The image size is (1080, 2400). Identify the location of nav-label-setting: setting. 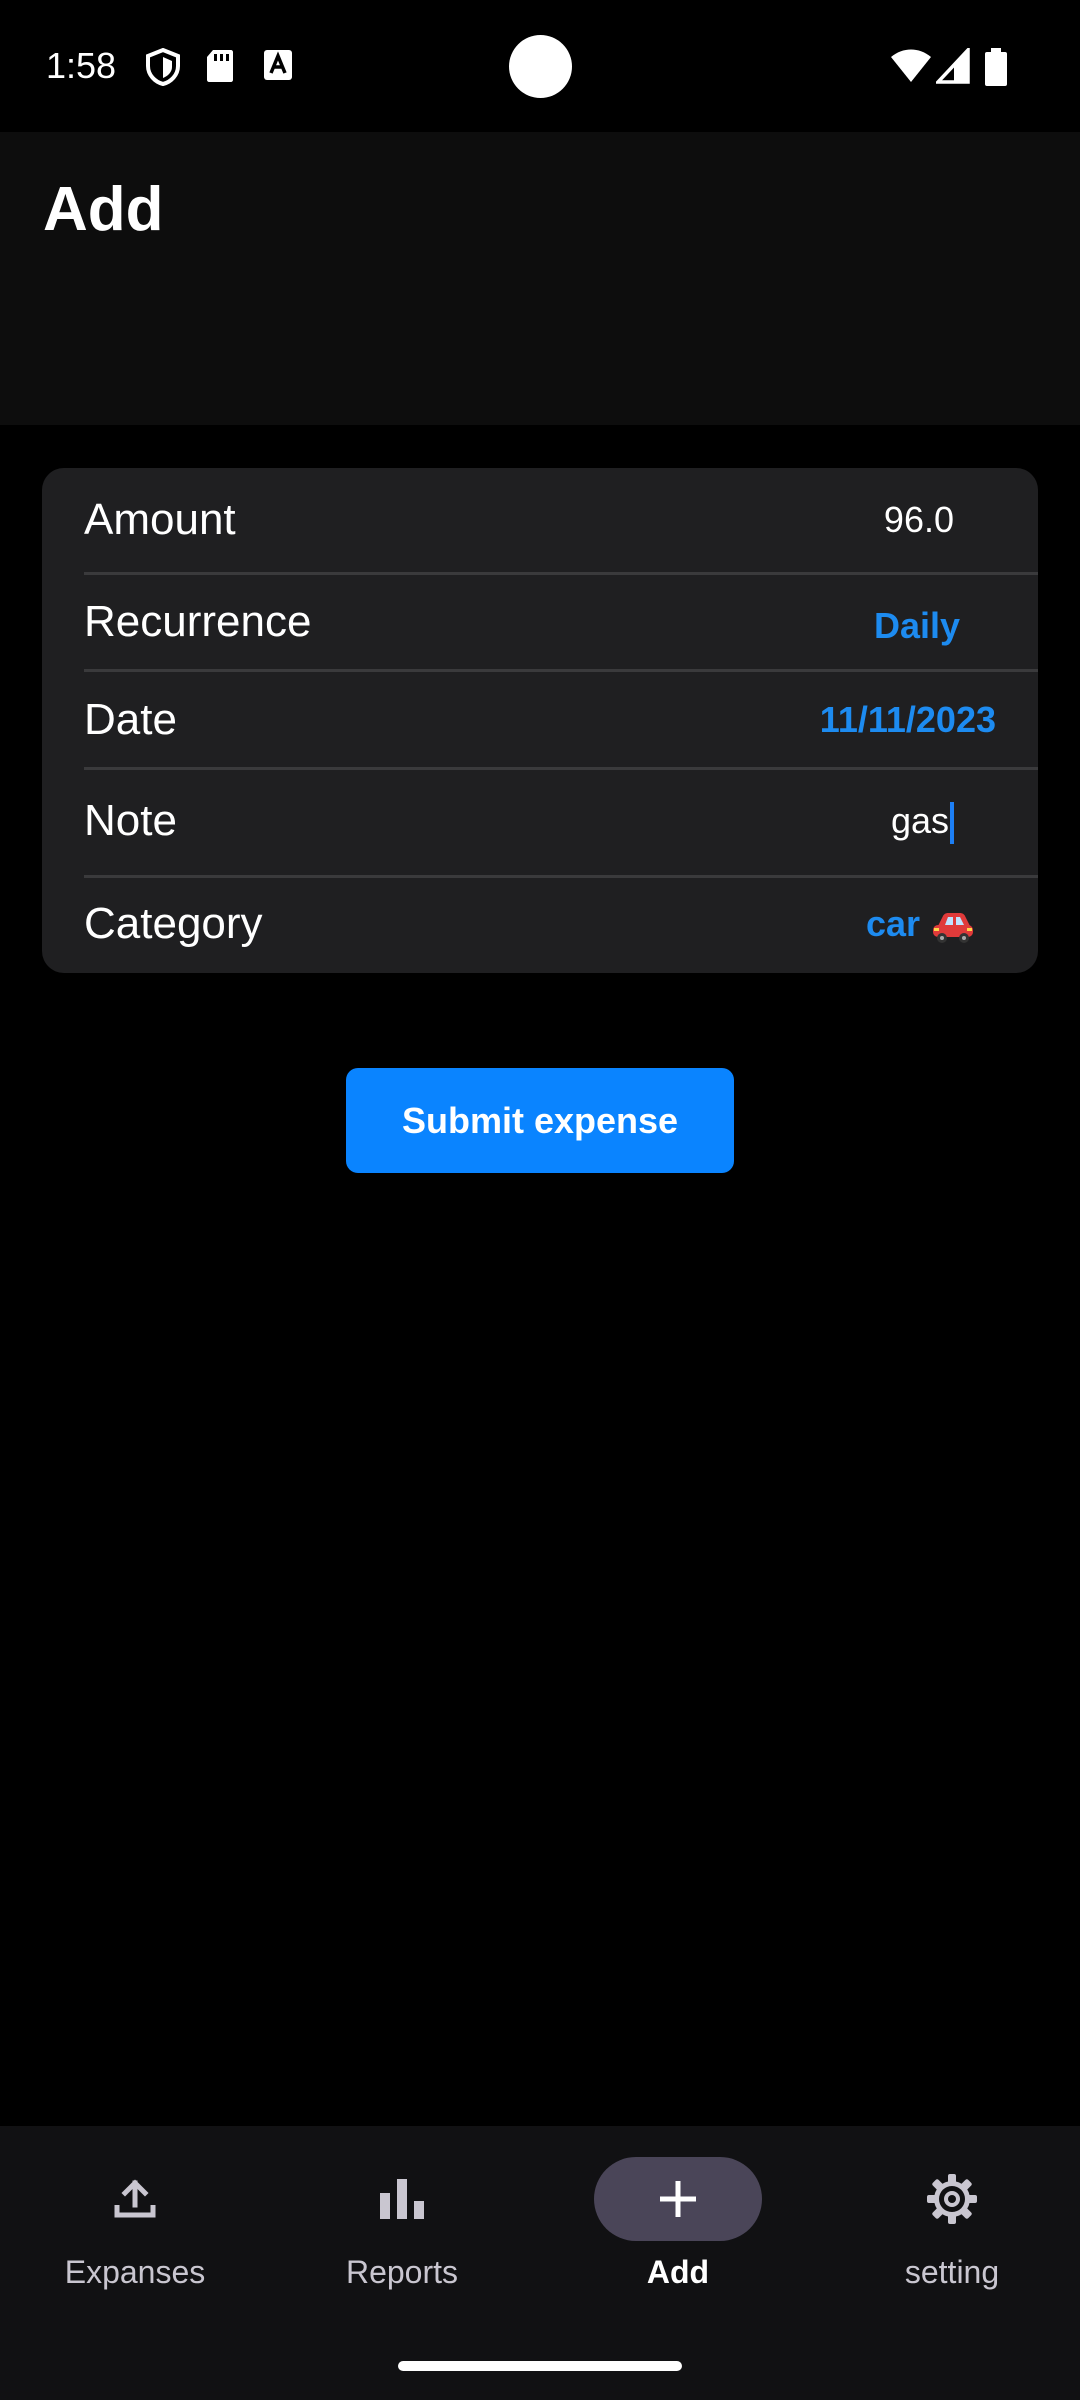
(952, 2272).